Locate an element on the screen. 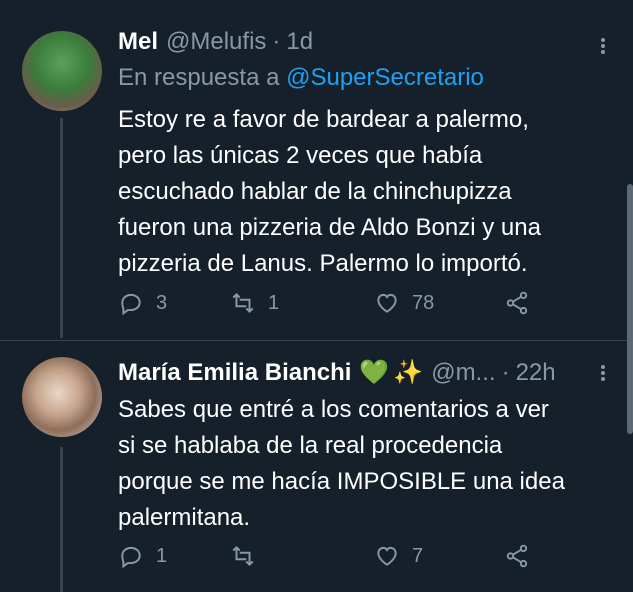  tweet-text-line: porque se me hacía IMPOSIBLE una idea is located at coordinates (341, 481).